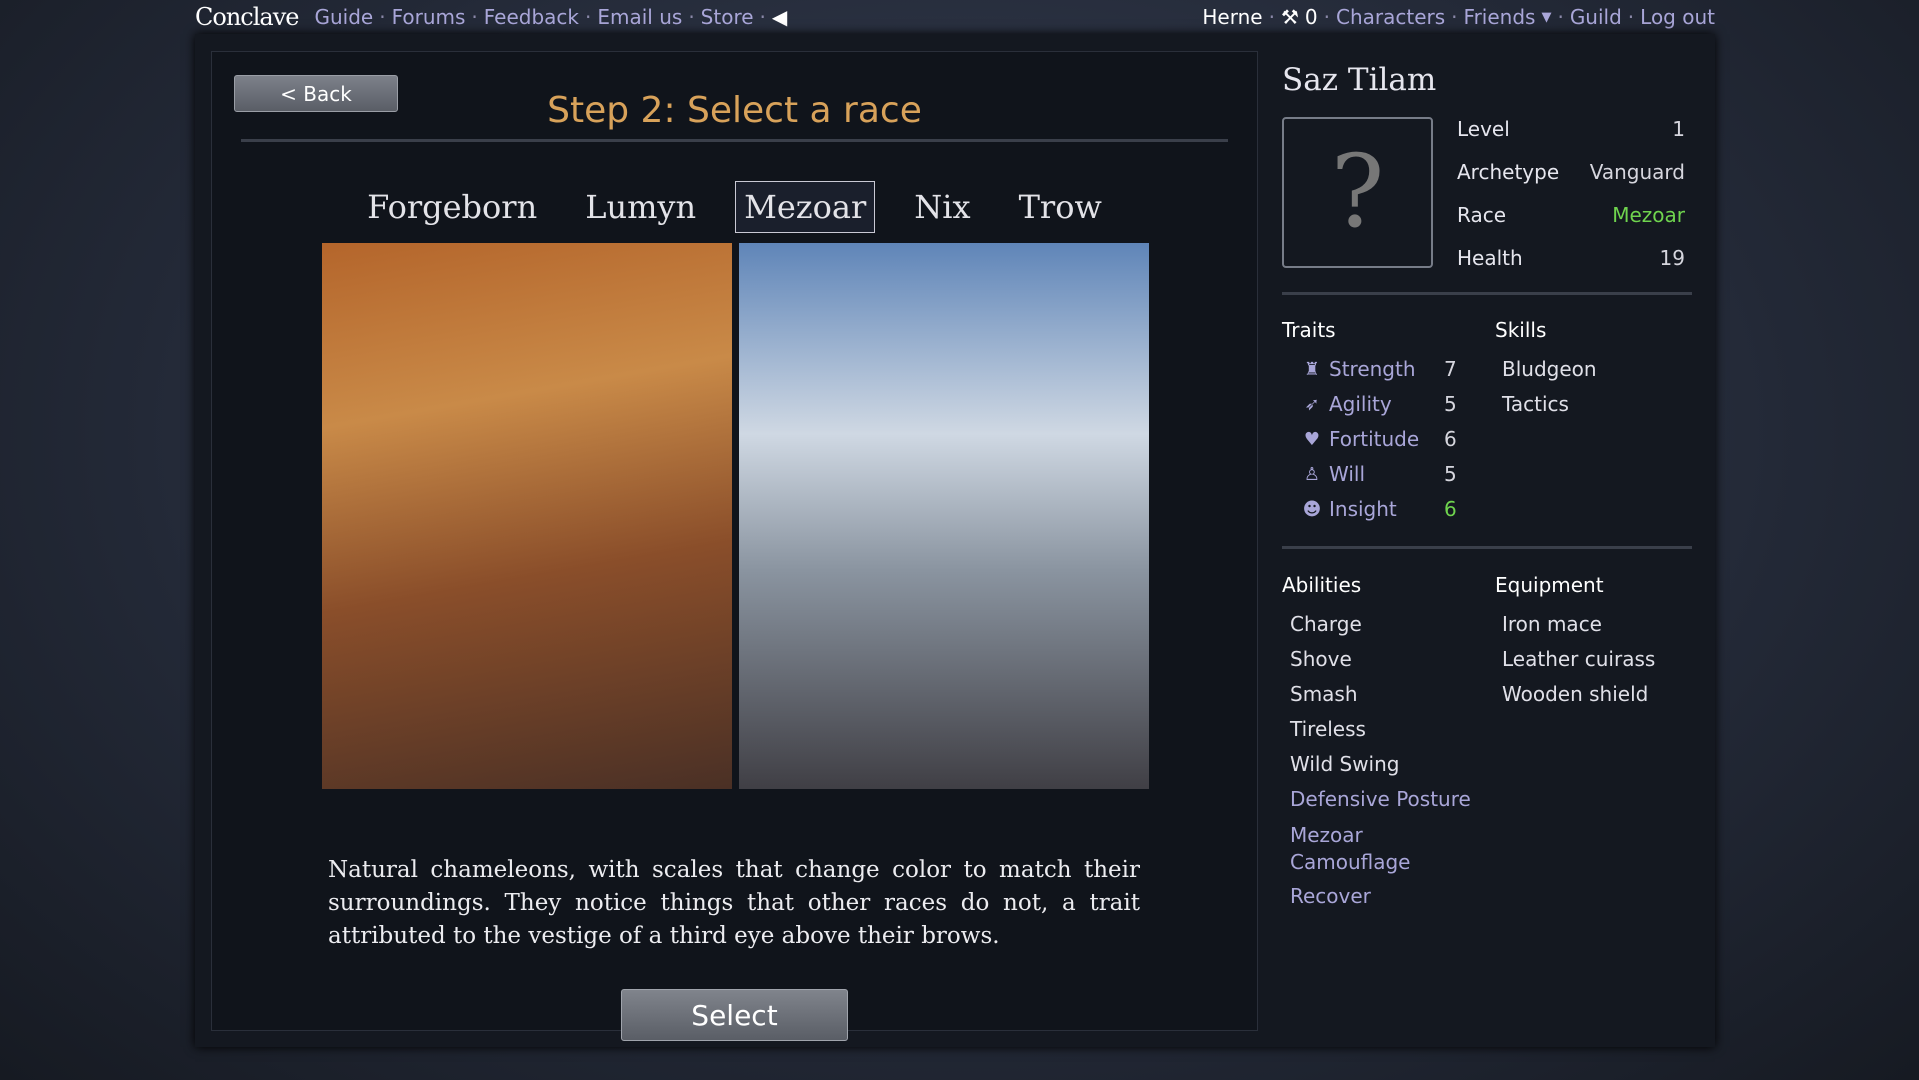 The width and height of the screenshot is (1919, 1080). Describe the element at coordinates (1322, 585) in the screenshot. I see `abilities-heading: Abilities` at that location.